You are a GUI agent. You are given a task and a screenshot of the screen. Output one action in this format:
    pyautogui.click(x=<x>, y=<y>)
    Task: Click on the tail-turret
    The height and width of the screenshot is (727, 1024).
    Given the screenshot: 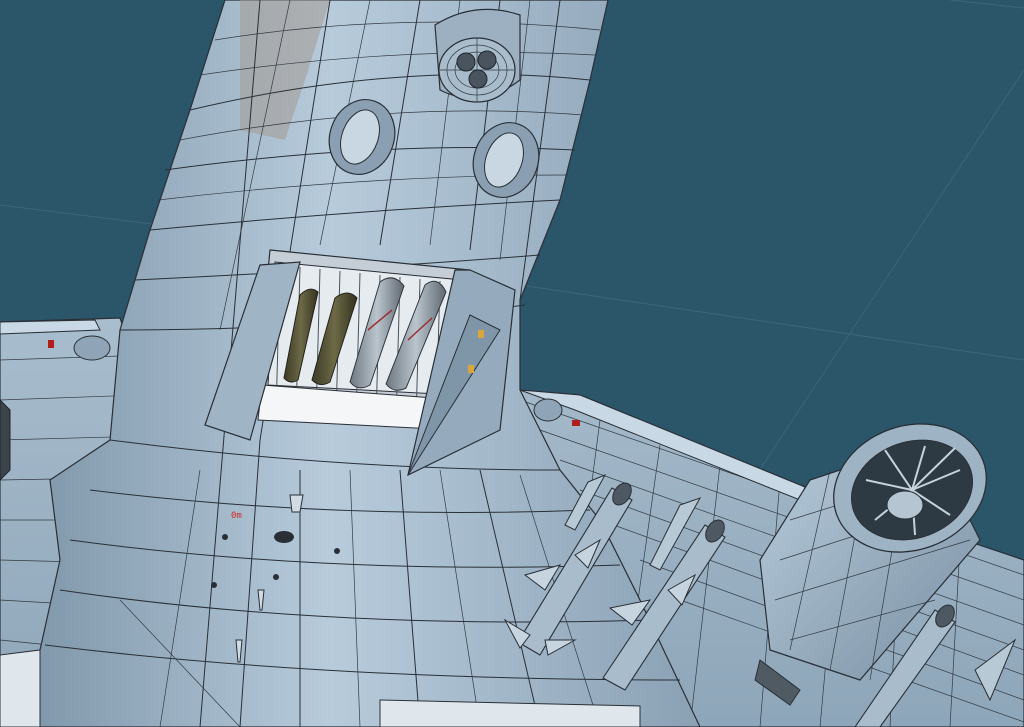 What is the action you would take?
    pyautogui.click(x=477, y=55)
    